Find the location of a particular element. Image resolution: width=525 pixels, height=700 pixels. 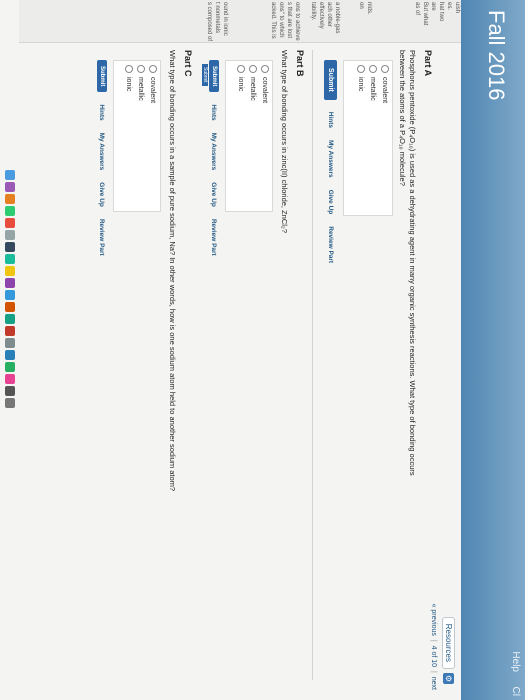

intro-text-line: effectively is located at coordinates (321, 15).